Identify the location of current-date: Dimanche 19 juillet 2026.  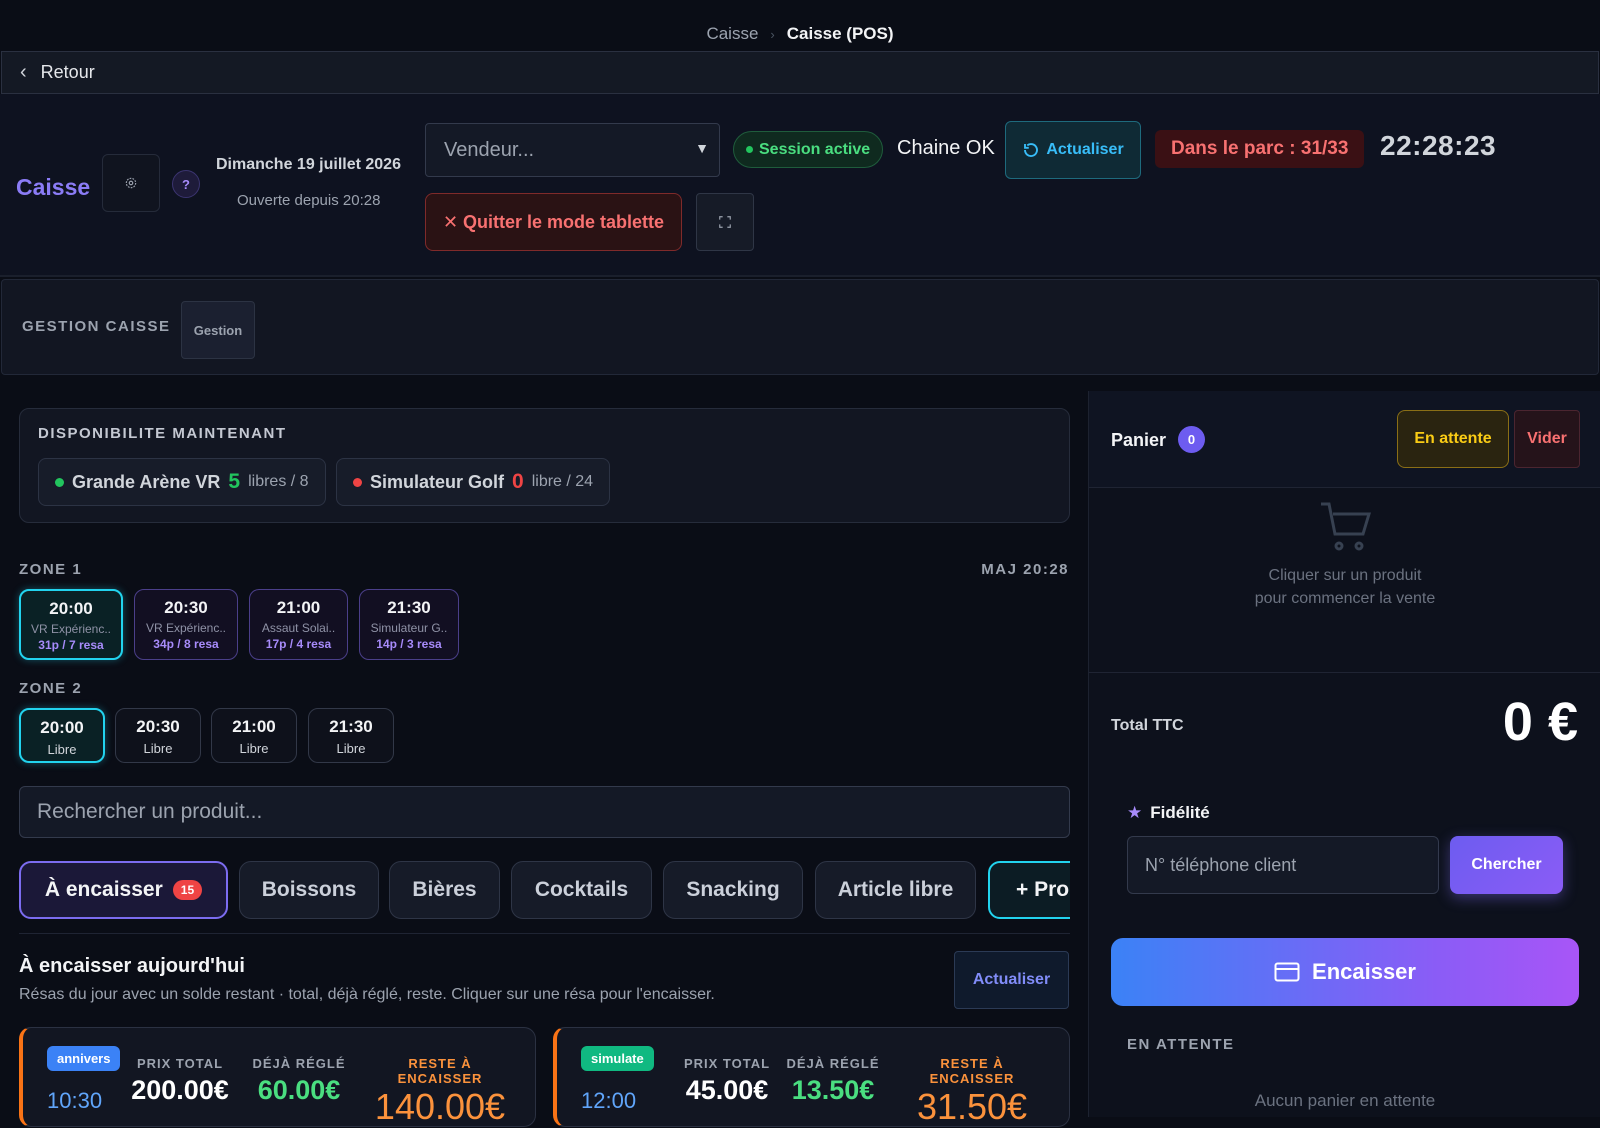
(308, 164).